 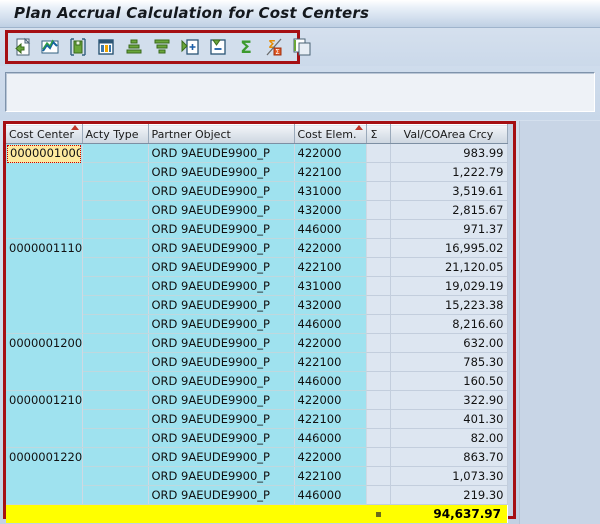 I want to click on cell-cost-center: 0000001220, so click(x=44, y=457).